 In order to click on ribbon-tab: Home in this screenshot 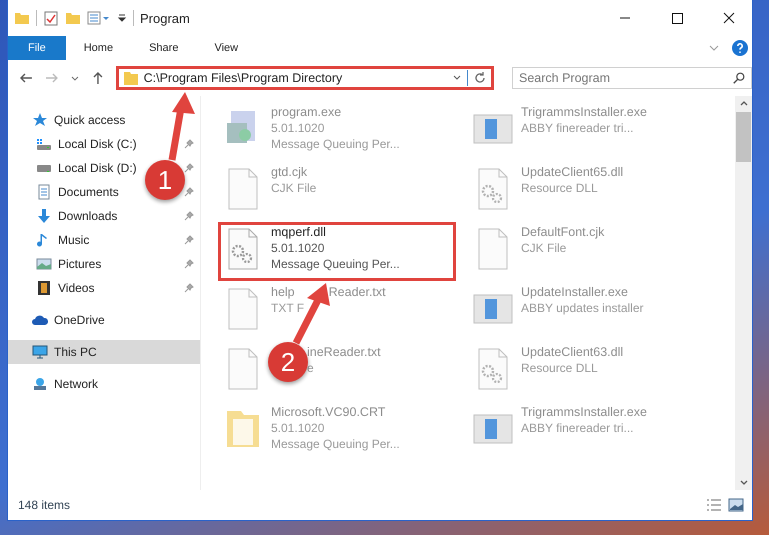, I will do `click(99, 48)`.